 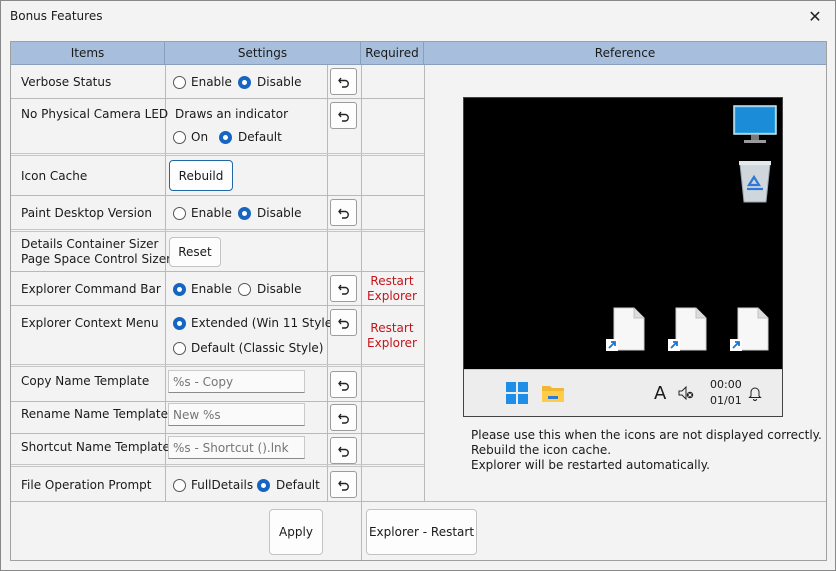 What do you see at coordinates (94, 414) in the screenshot?
I see `rename-name-label: Rename Name Template` at bounding box center [94, 414].